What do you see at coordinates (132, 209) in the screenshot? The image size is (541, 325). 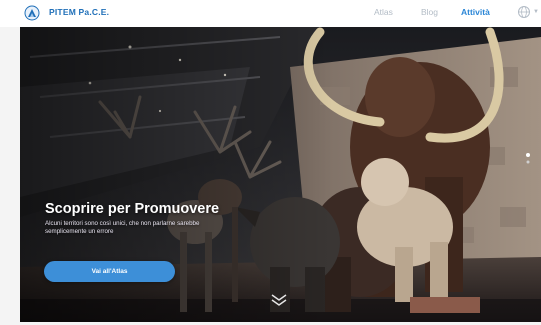 I see `hero-title: Scoprire per Promuovere` at bounding box center [132, 209].